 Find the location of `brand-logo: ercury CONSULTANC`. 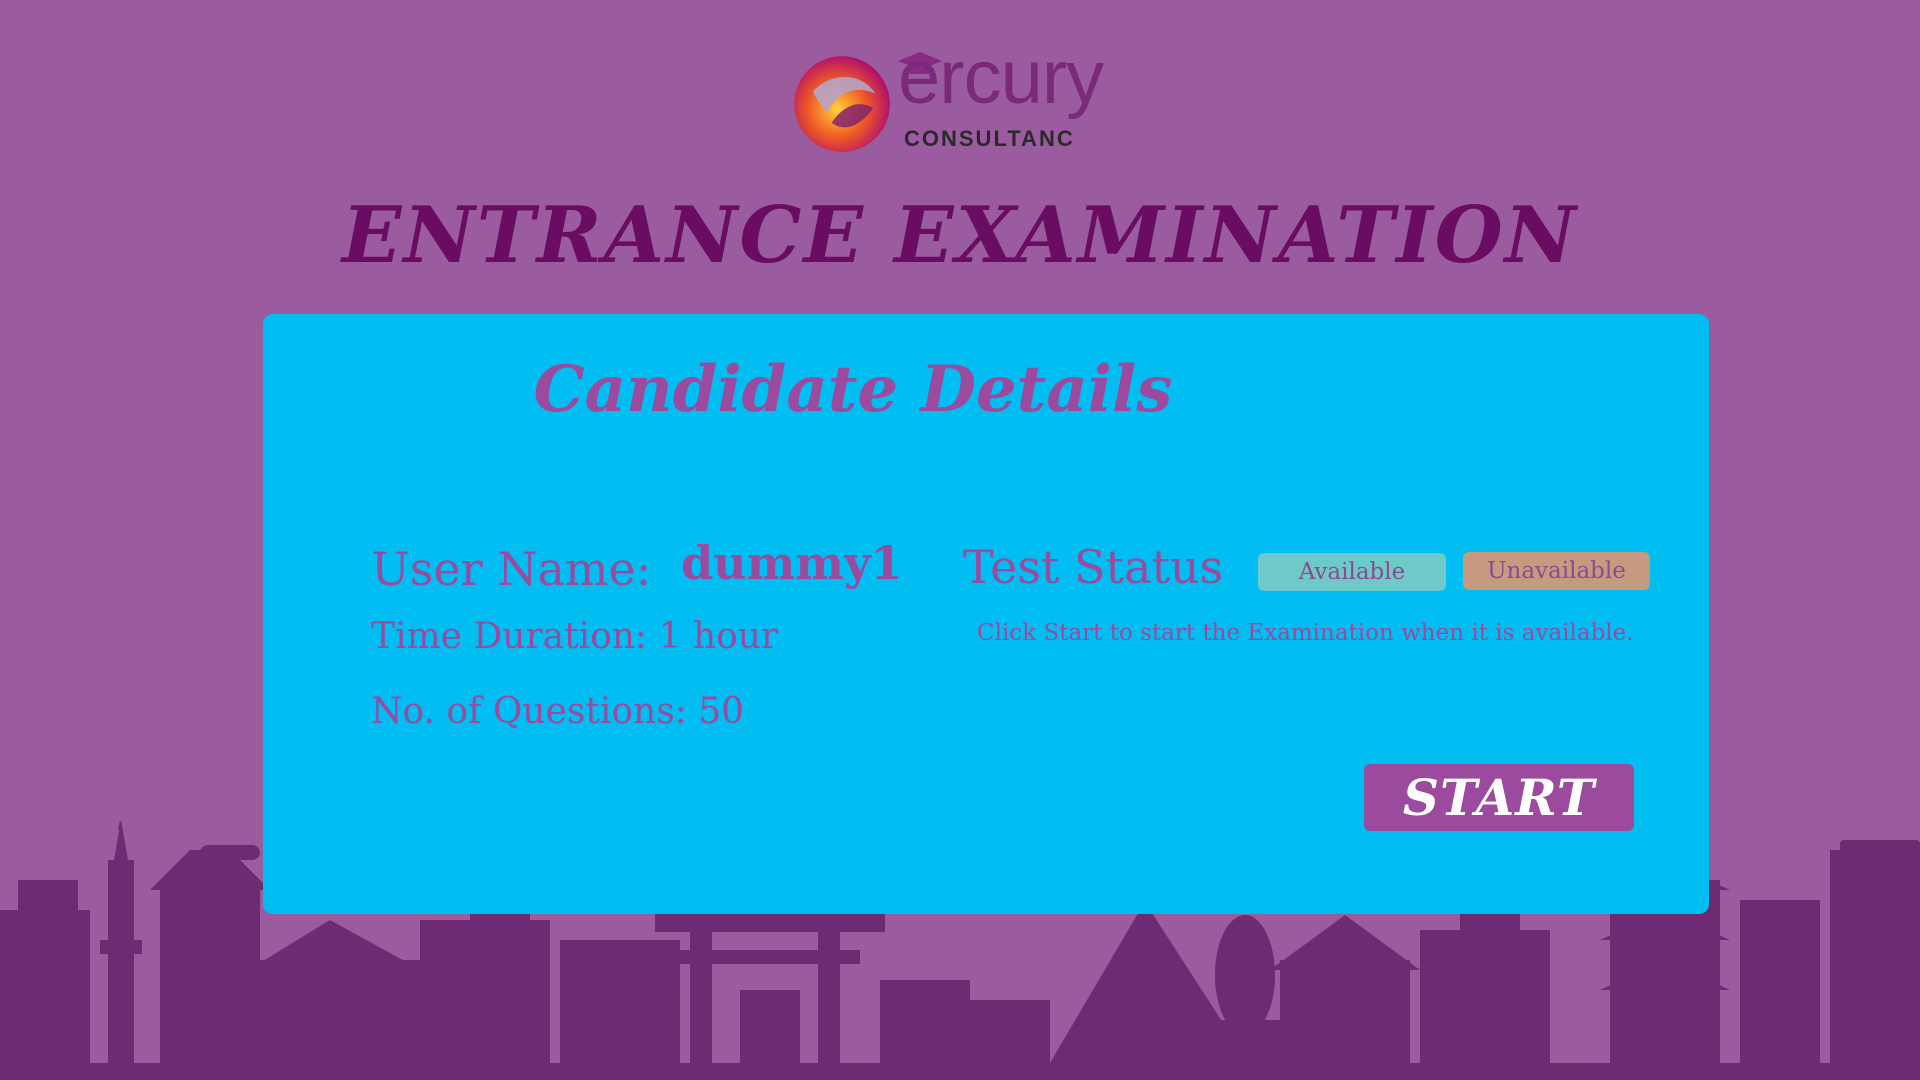

brand-logo: ercury CONSULTANC is located at coordinates (955, 100).